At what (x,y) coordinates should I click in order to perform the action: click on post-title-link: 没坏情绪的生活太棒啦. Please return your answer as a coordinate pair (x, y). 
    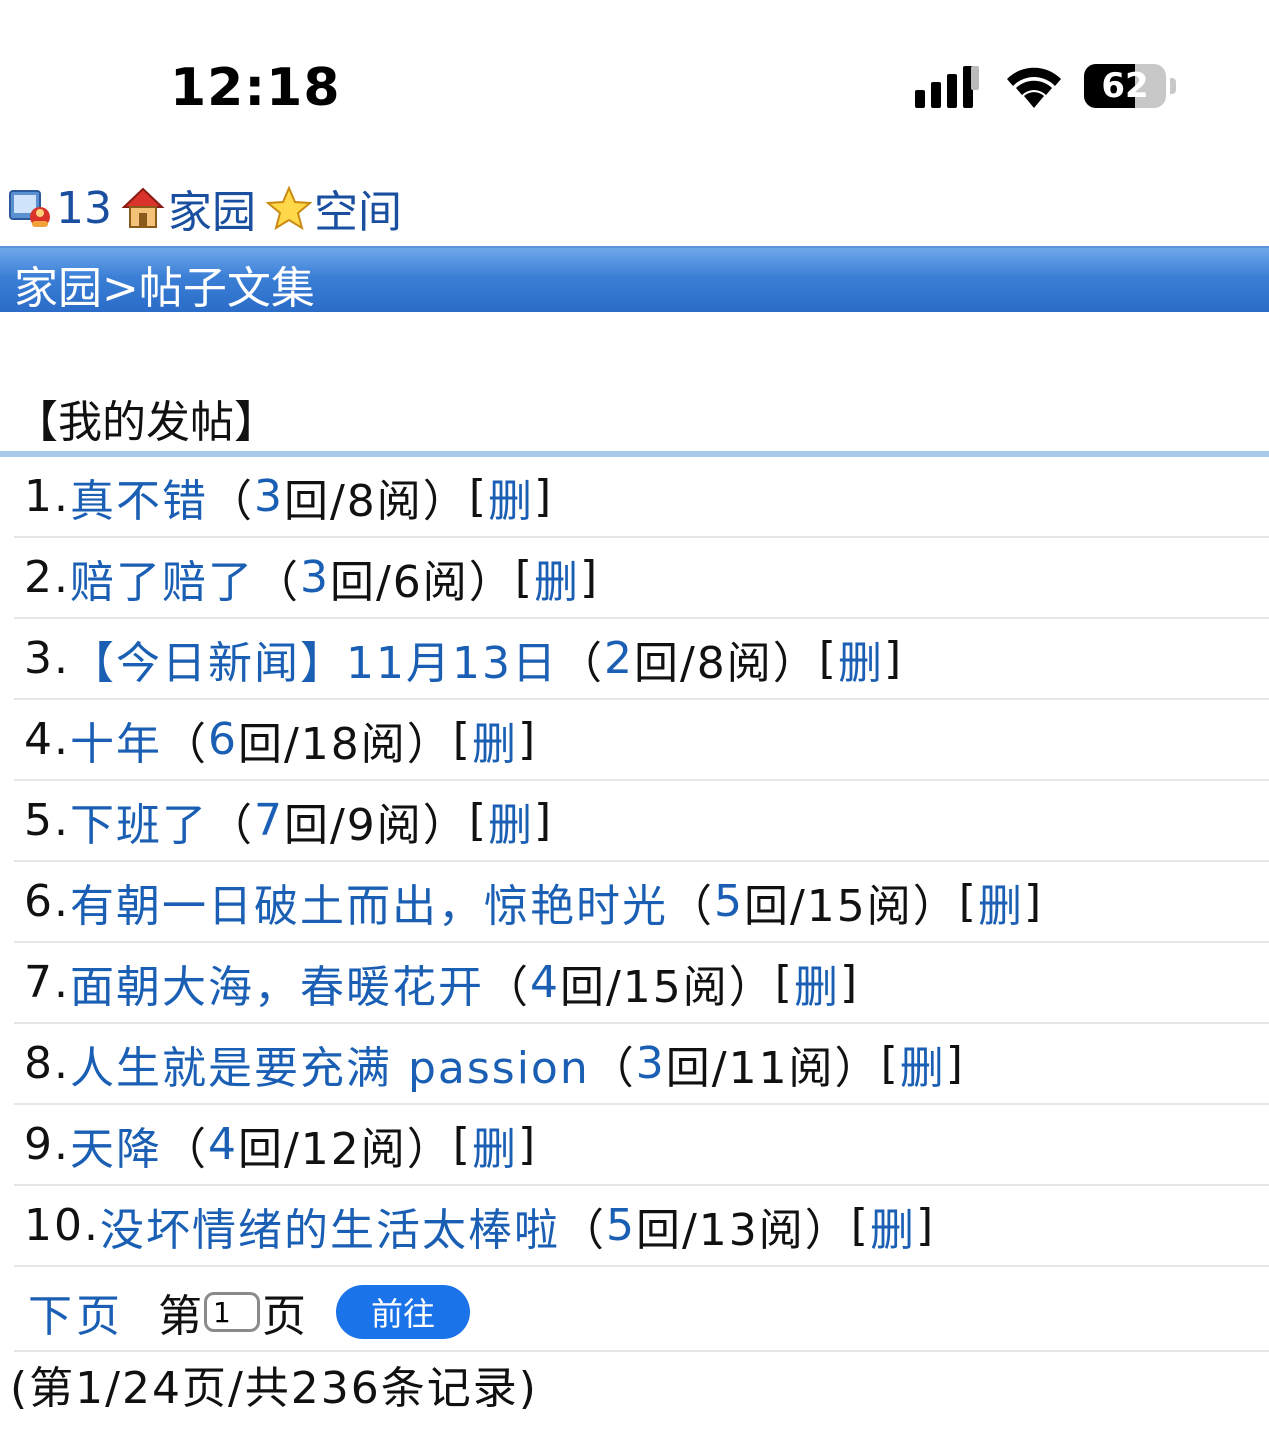
    Looking at the image, I should click on (330, 1226).